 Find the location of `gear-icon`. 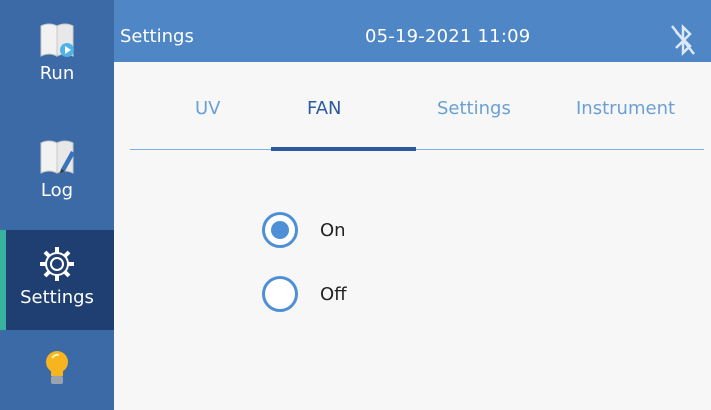

gear-icon is located at coordinates (57, 264).